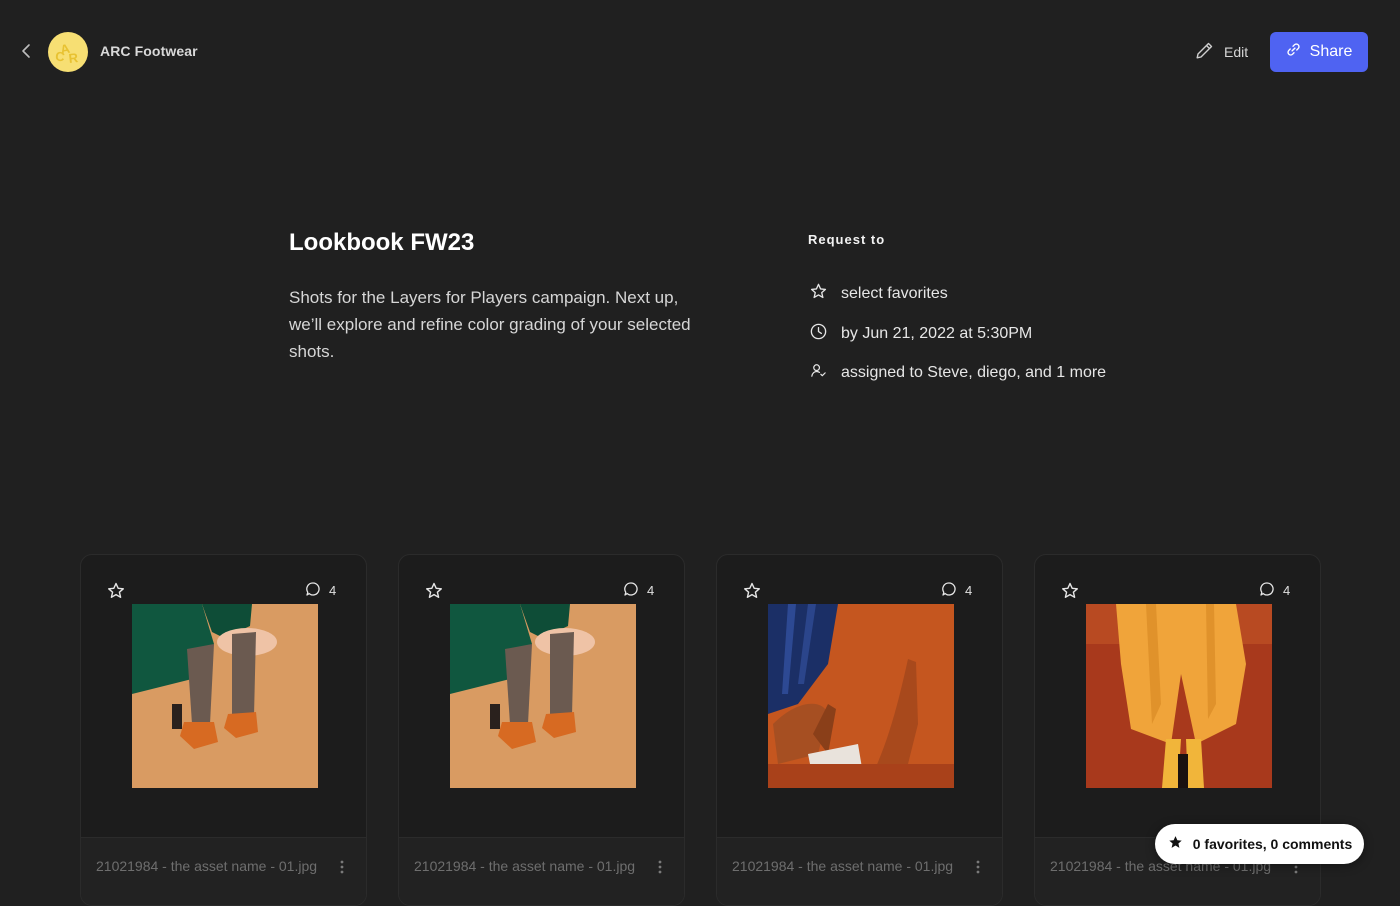 The height and width of the screenshot is (906, 1400). I want to click on request-item-favorites: select favorites, so click(878, 294).